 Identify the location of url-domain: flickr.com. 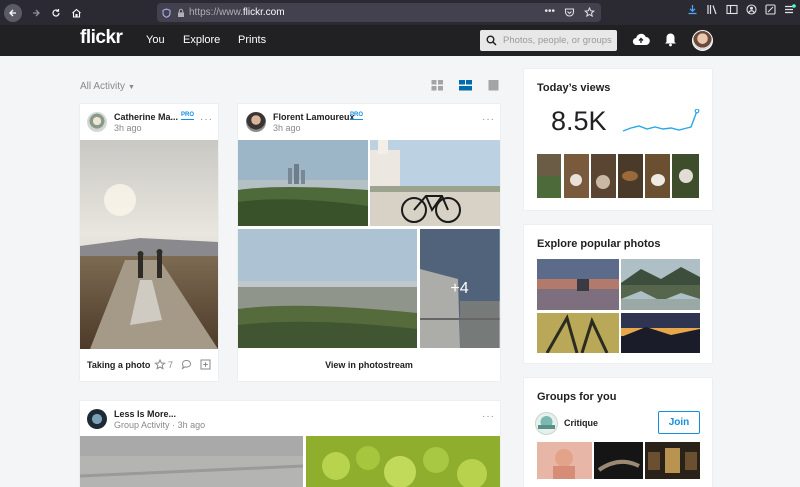
(263, 12).